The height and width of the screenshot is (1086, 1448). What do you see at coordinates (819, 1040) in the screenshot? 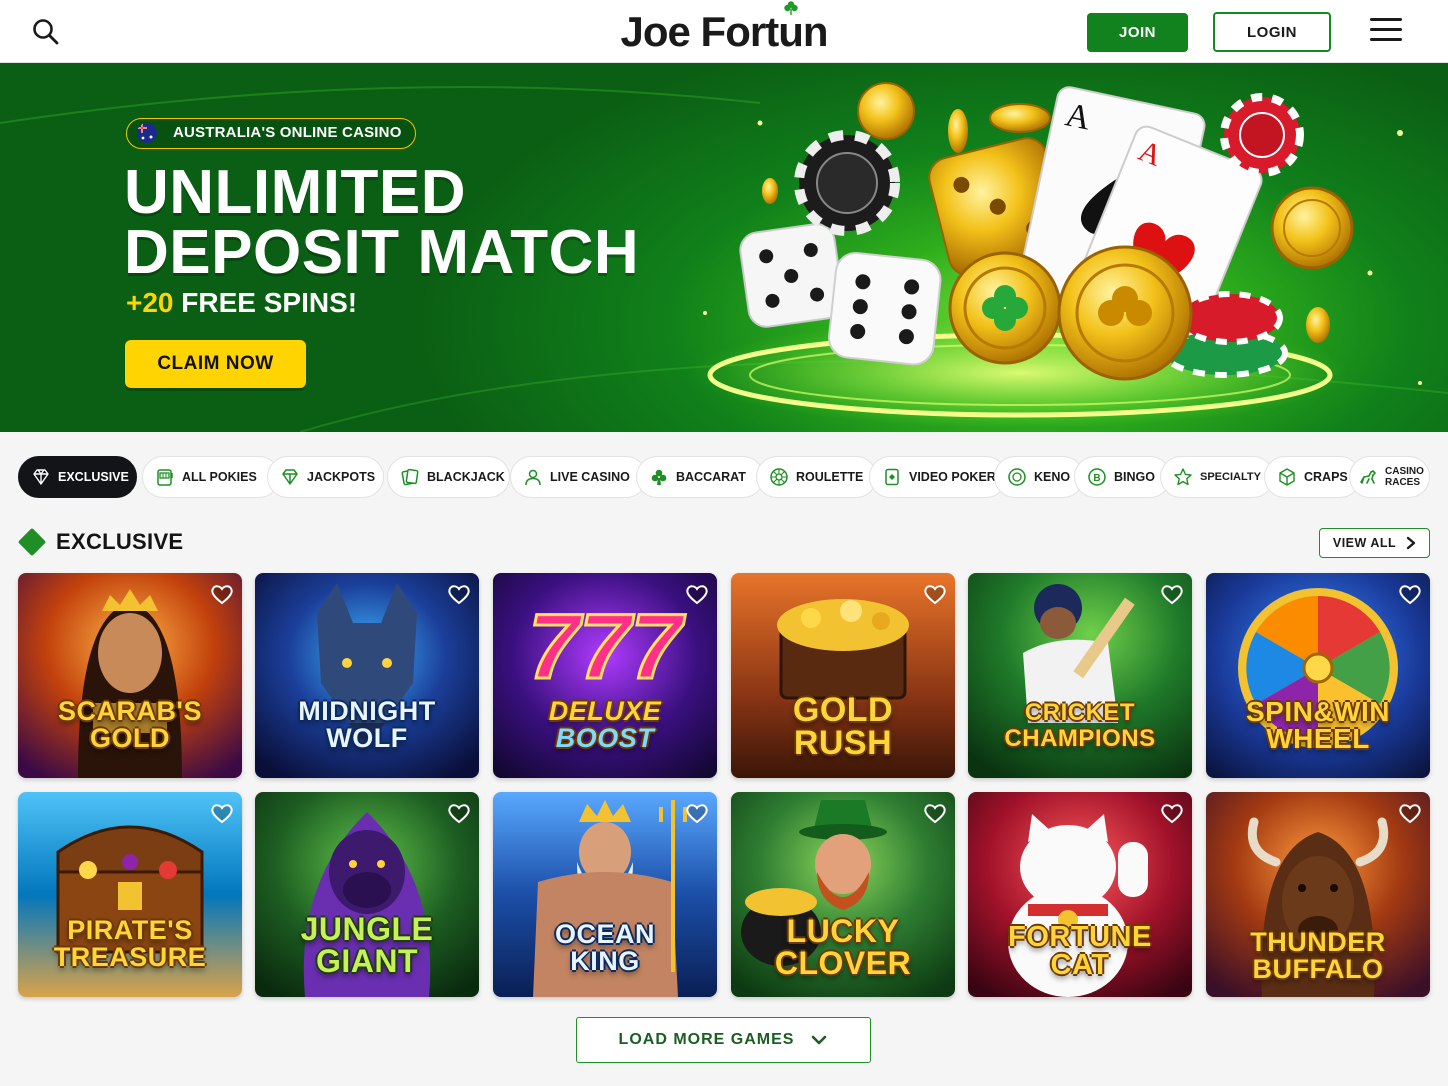
I see `chevron-down-icon` at bounding box center [819, 1040].